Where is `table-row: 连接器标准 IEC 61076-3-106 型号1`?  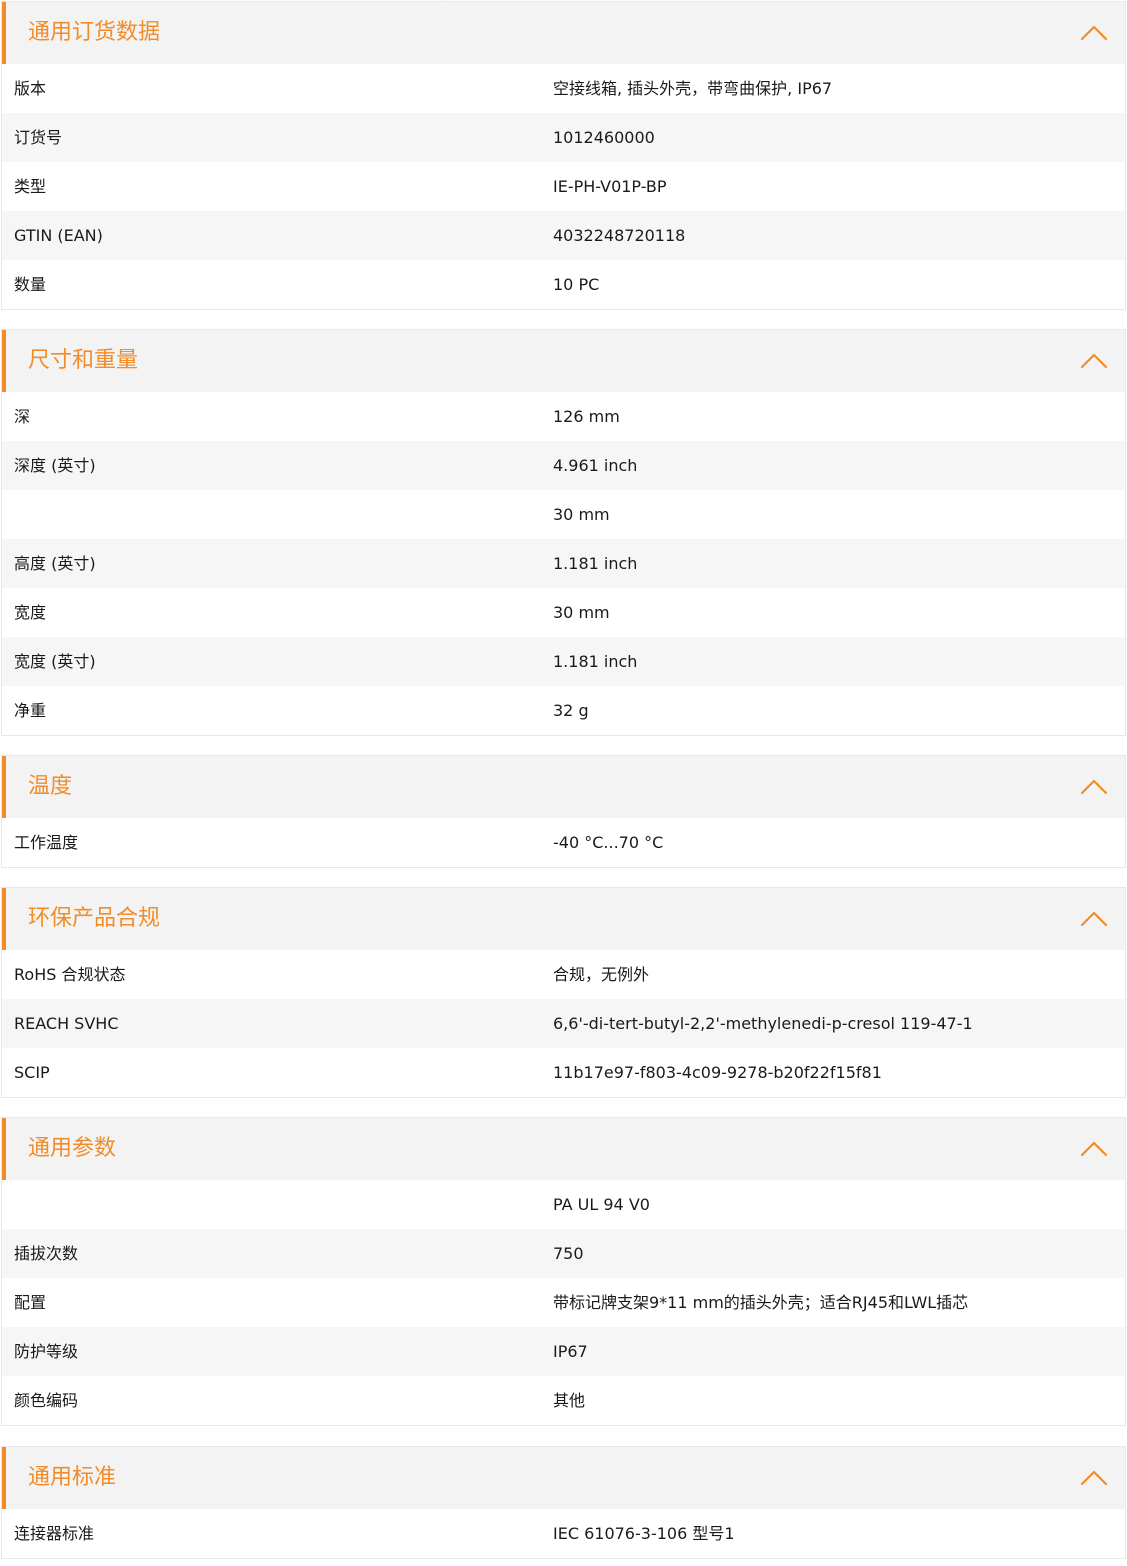 table-row: 连接器标准 IEC 61076-3-106 型号1 is located at coordinates (563, 1533).